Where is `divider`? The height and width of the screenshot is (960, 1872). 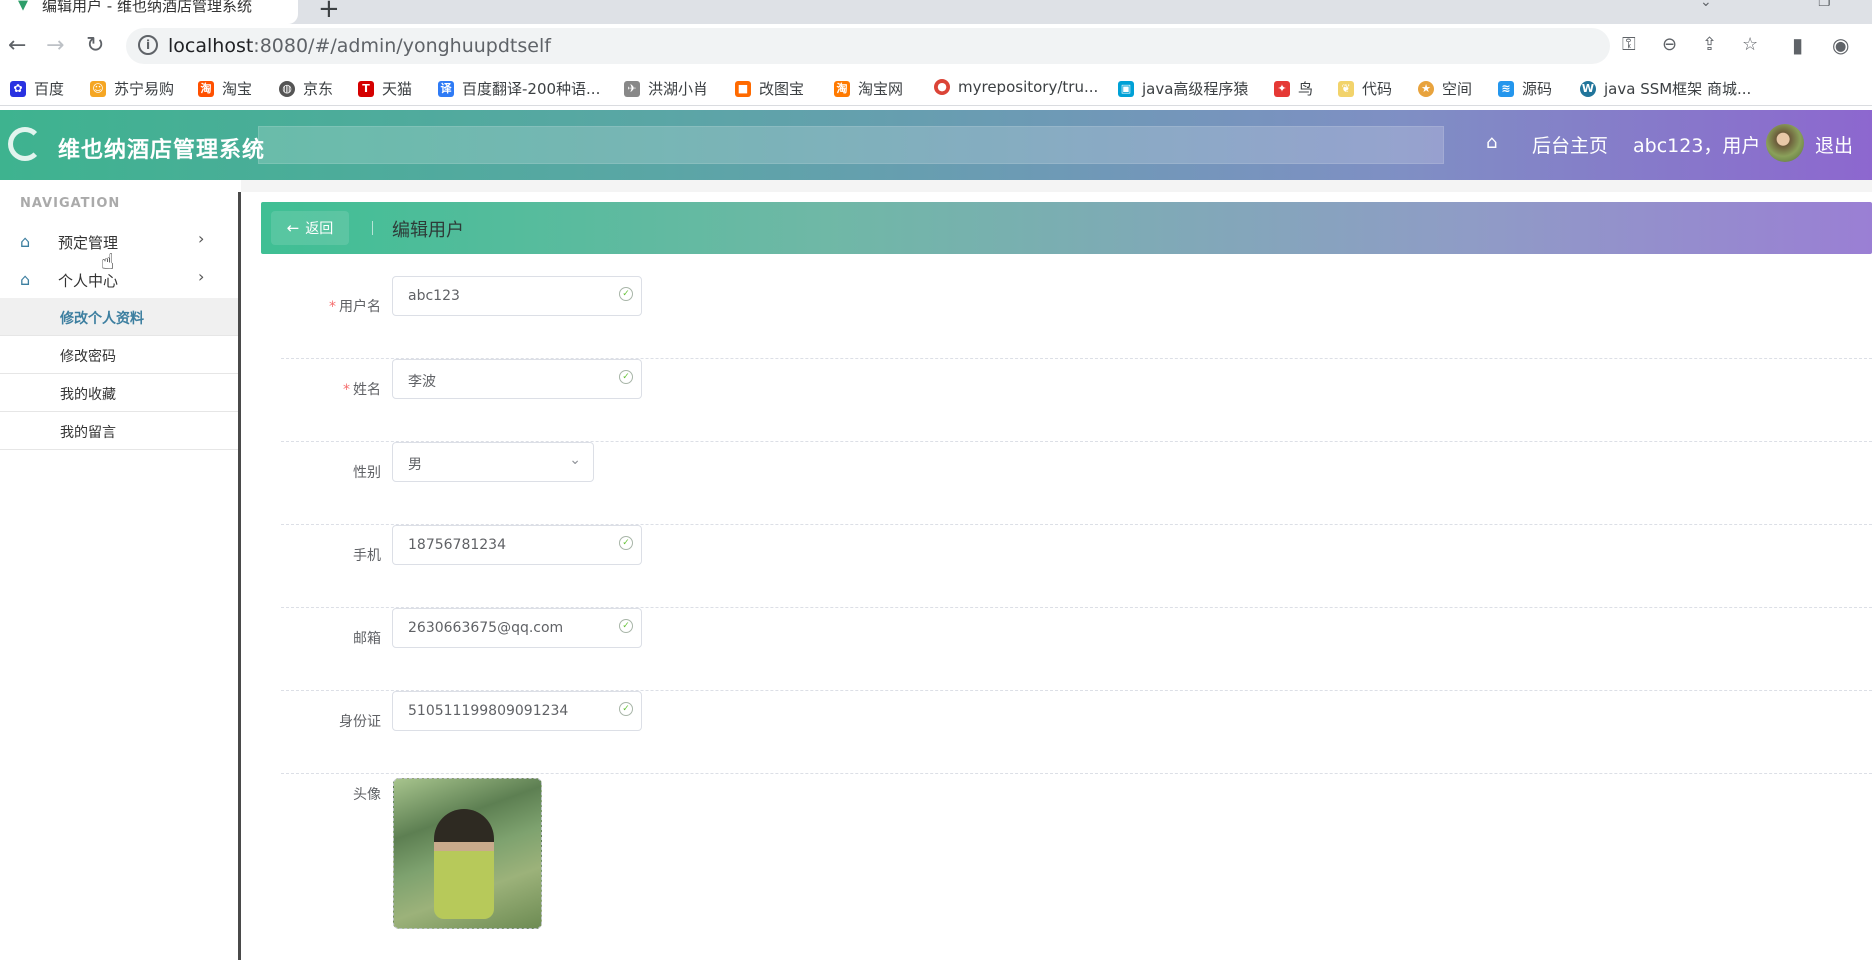
divider is located at coordinates (372, 228).